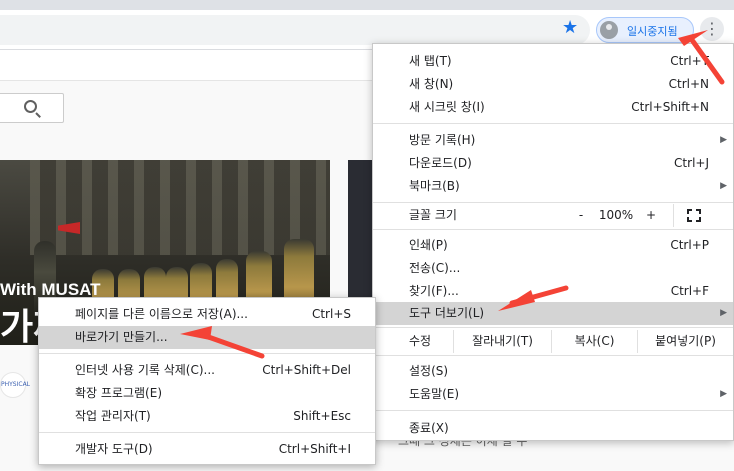 This screenshot has height=471, width=734. Describe the element at coordinates (553, 428) in the screenshot. I see `menu-item-exit: 종료(X)` at that location.